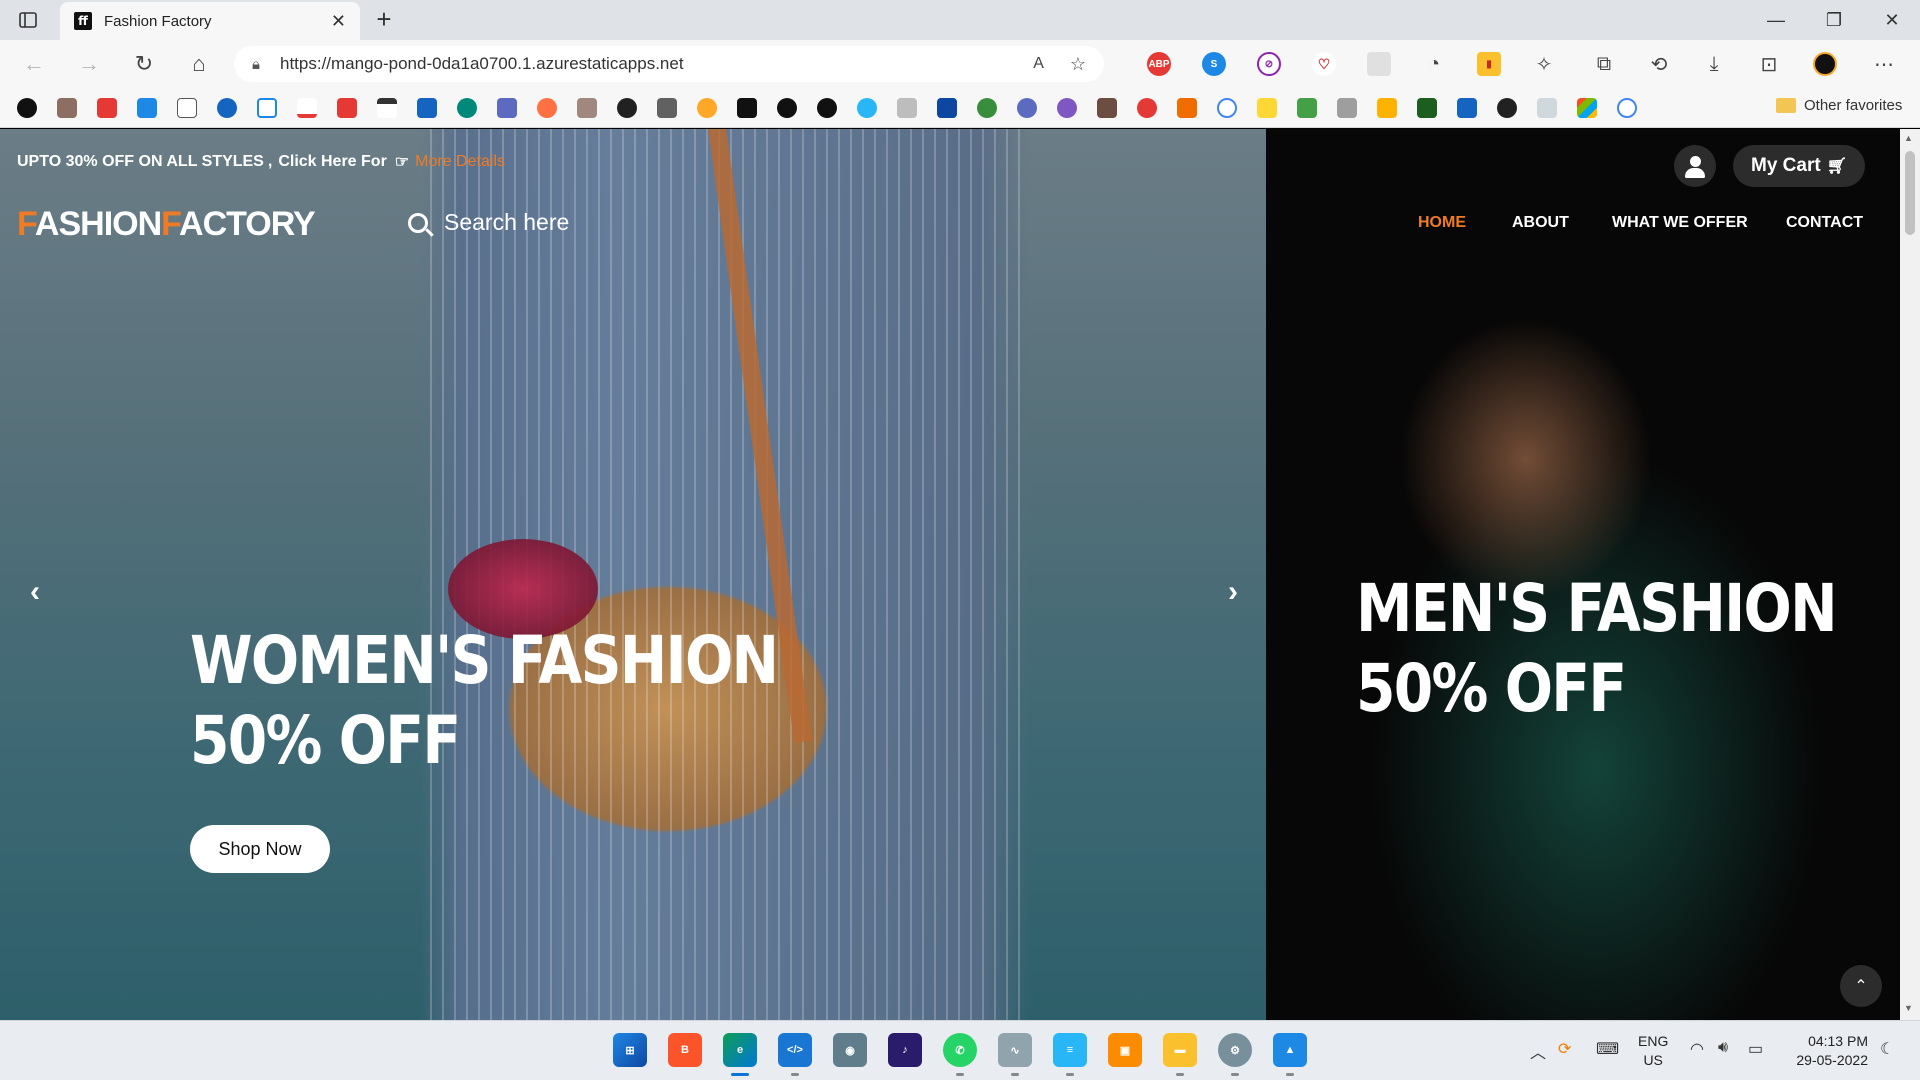  What do you see at coordinates (685, 1050) in the screenshot?
I see `brave-icon: B` at bounding box center [685, 1050].